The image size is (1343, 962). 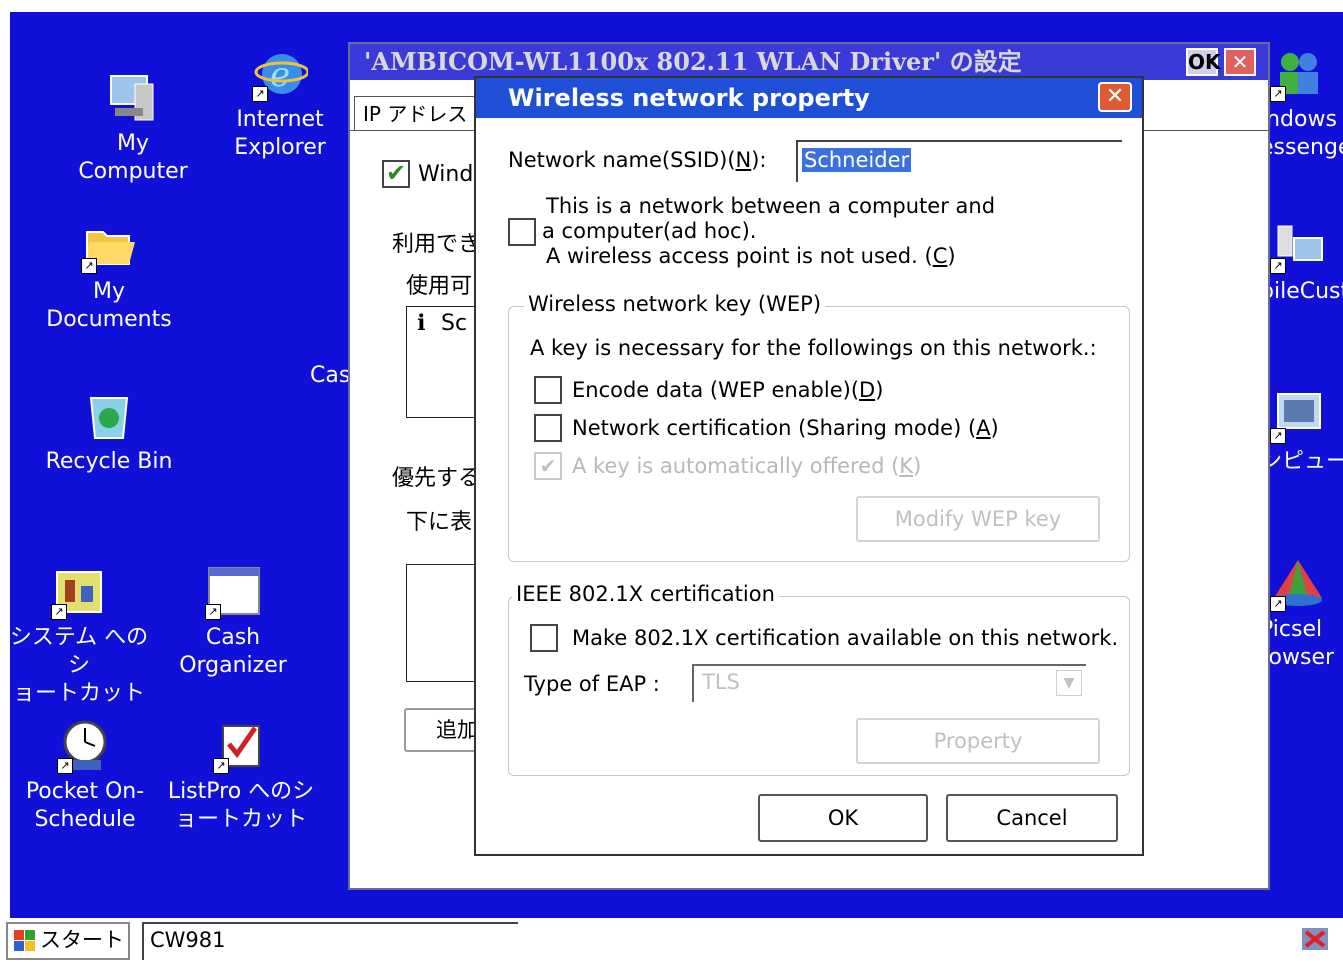 I want to click on windows-messenger-shortcut: ↗ indows essenge, so click(x=1301, y=104).